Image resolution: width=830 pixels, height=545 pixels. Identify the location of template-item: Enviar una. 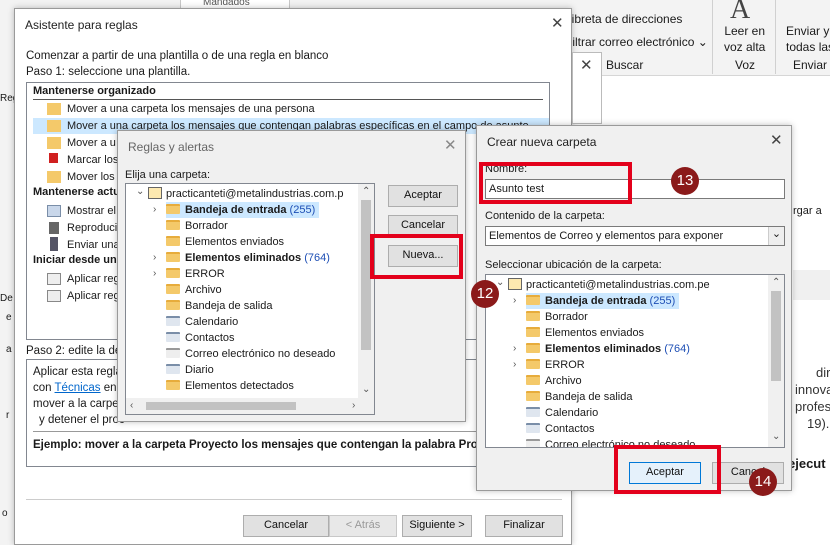
(83, 245).